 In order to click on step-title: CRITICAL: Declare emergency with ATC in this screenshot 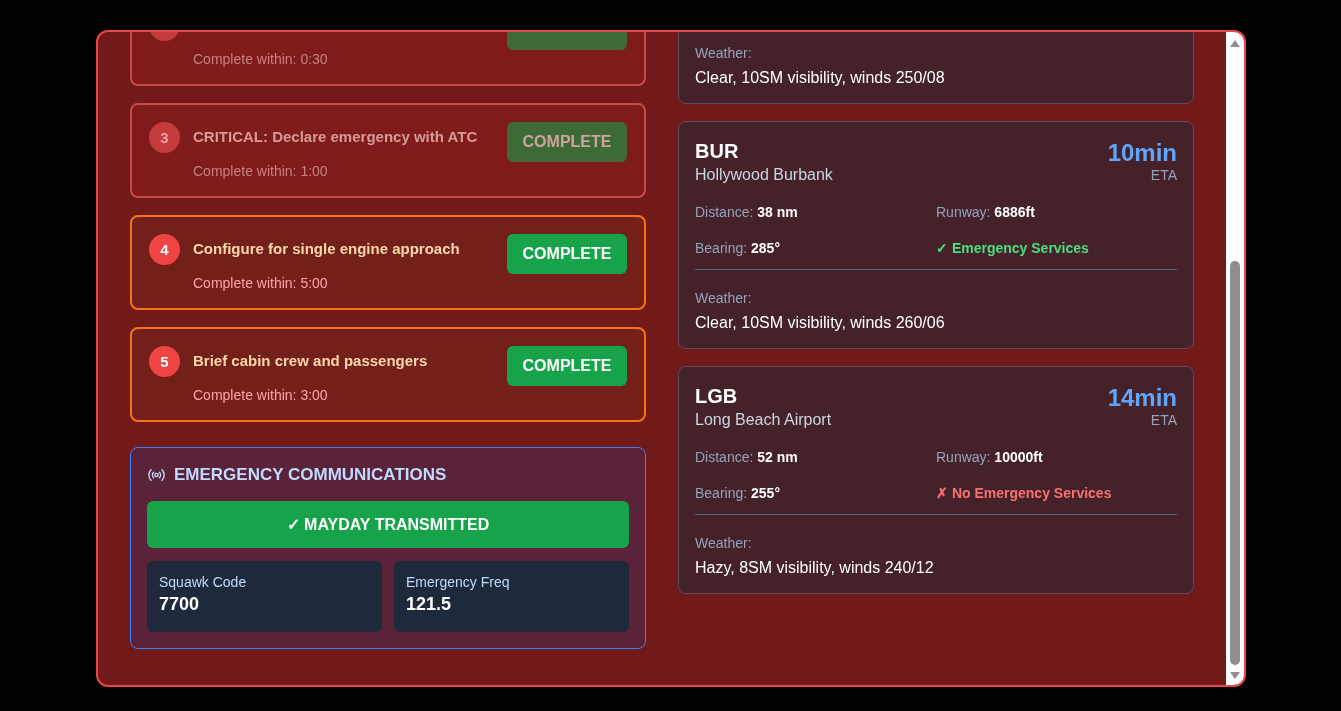, I will do `click(336, 137)`.